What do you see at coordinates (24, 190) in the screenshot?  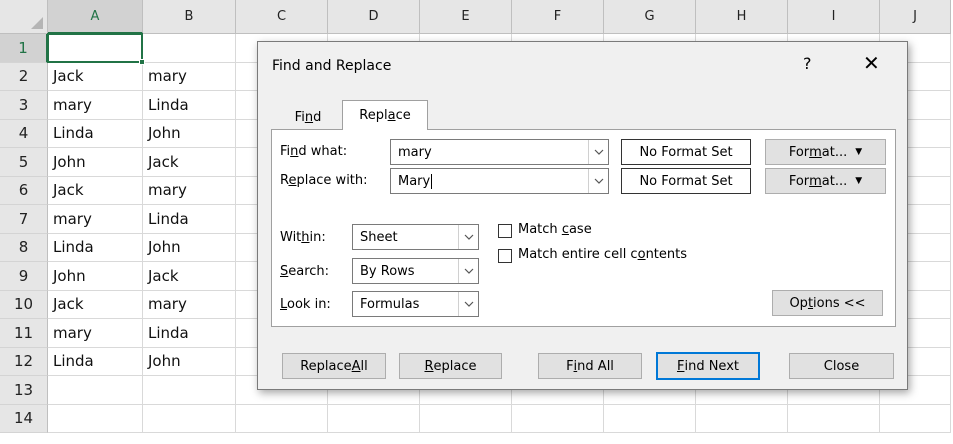 I see `row-header-6: 6` at bounding box center [24, 190].